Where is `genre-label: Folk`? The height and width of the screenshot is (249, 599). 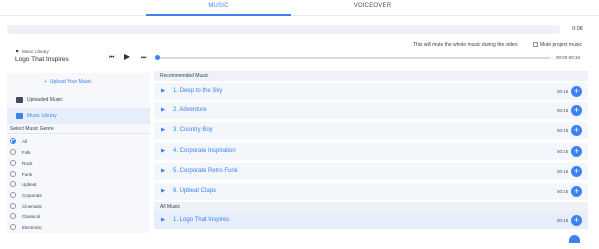
genre-label: Folk is located at coordinates (26, 152).